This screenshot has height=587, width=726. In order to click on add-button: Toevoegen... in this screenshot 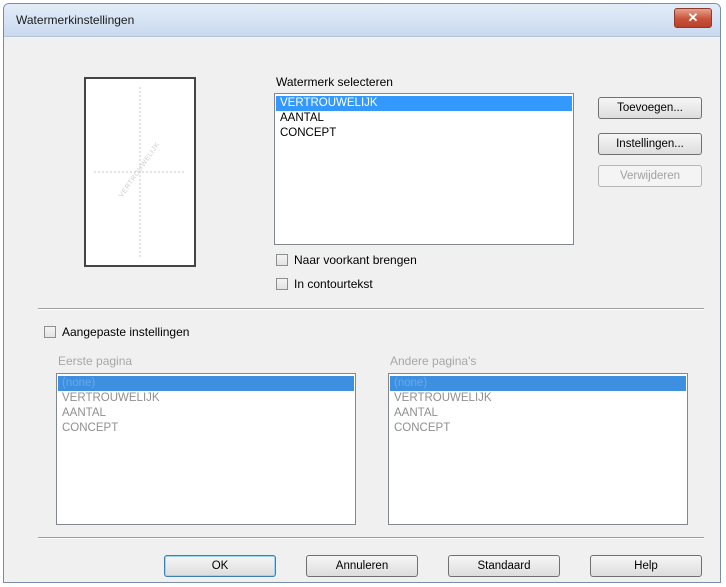, I will do `click(650, 108)`.